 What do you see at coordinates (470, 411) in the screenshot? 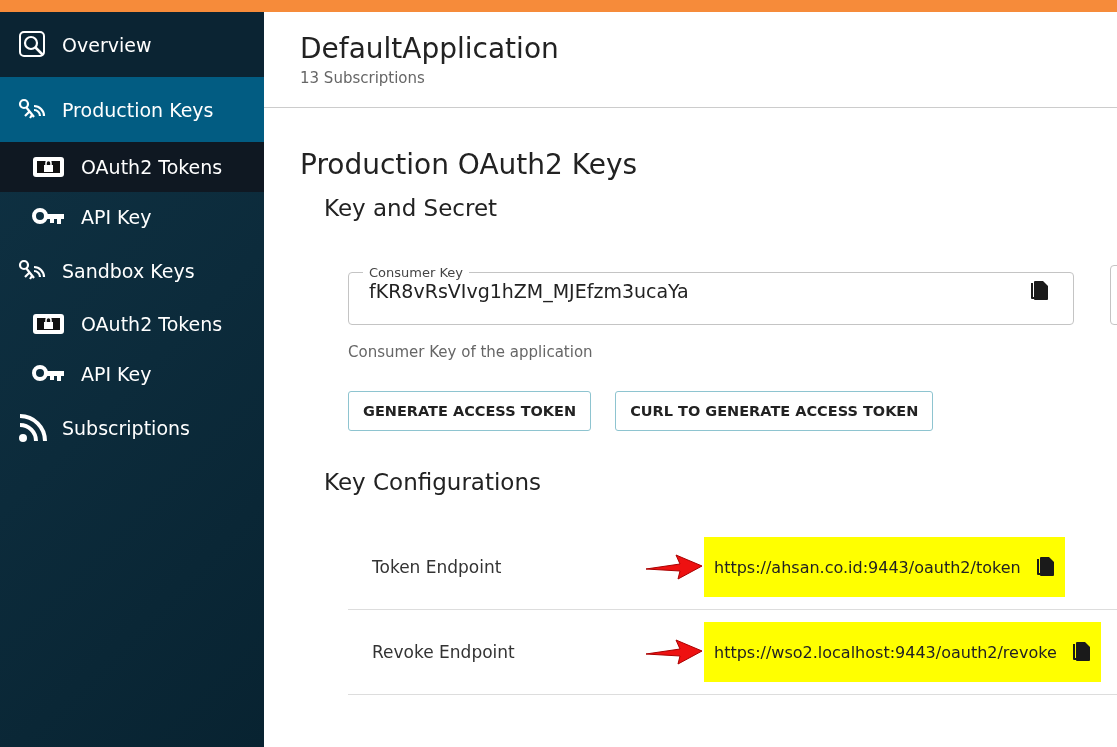
I see `action-button: GENERATE ACCESS TOKEN` at bounding box center [470, 411].